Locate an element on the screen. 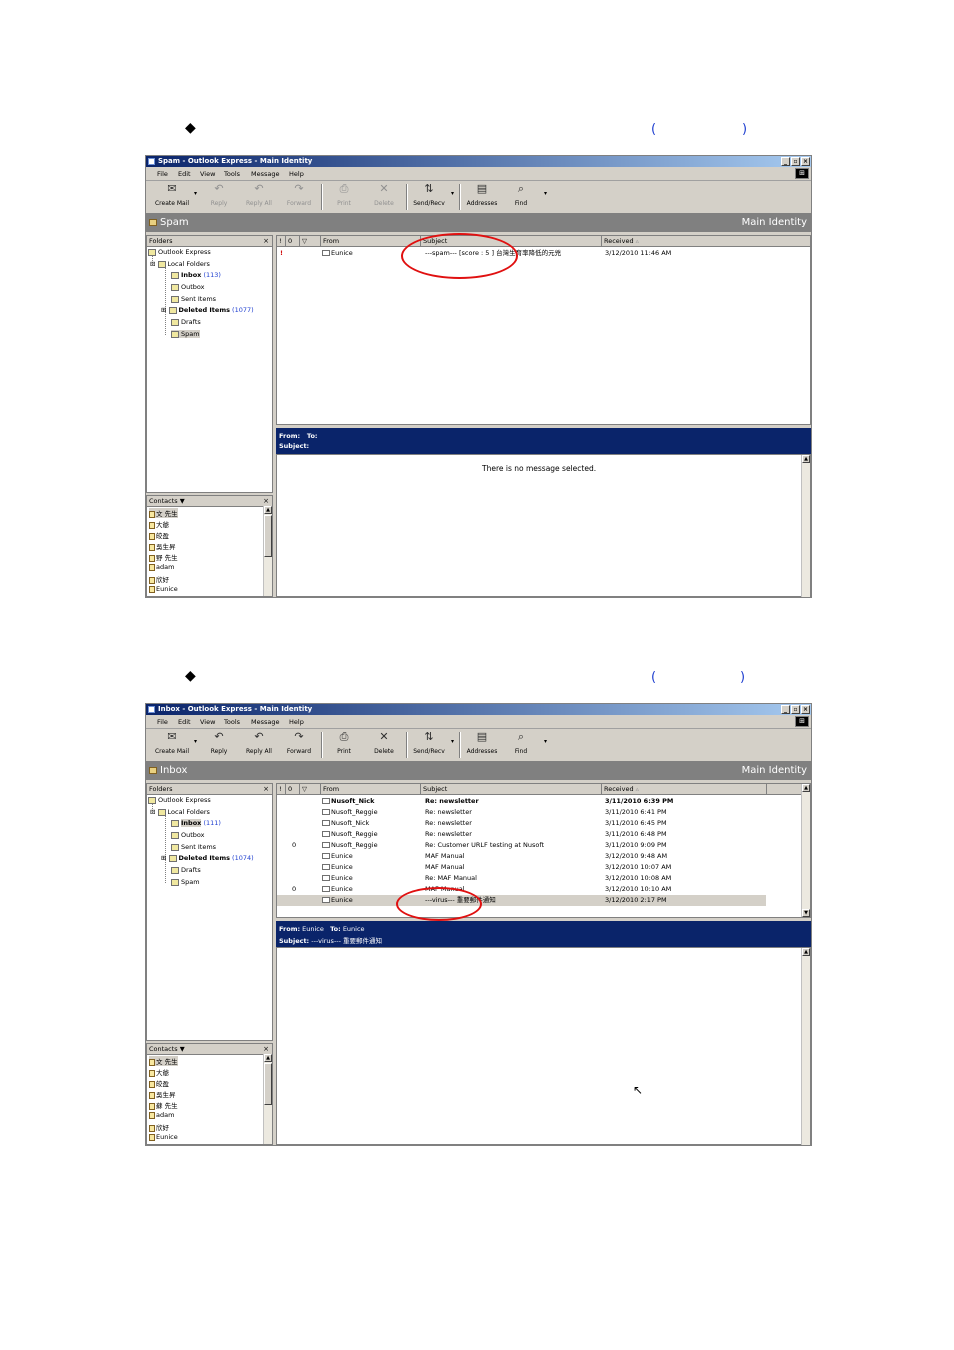  folder-deleted-items: ⊞ Deleted Items (1074) is located at coordinates (207, 858).